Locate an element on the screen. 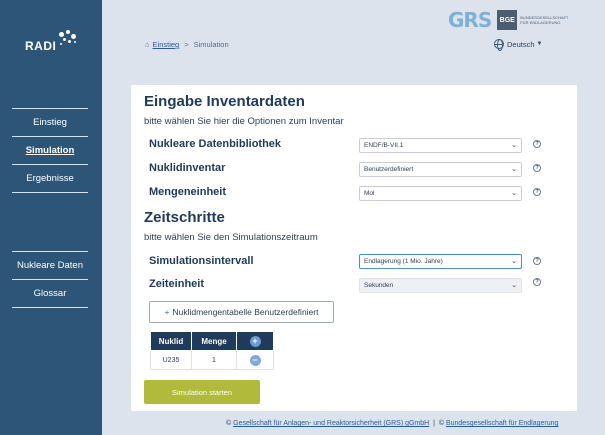 The width and height of the screenshot is (605, 435). select-value: Sekunden is located at coordinates (379, 285).